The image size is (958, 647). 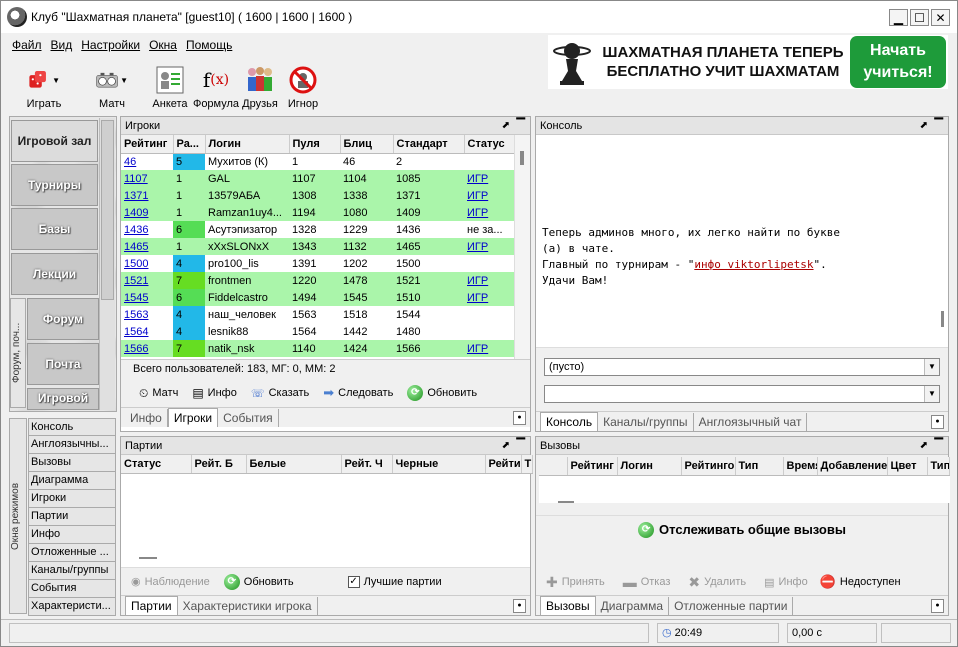 What do you see at coordinates (158, 393) in the screenshot?
I see `players-match-button: ⏲ Матч` at bounding box center [158, 393].